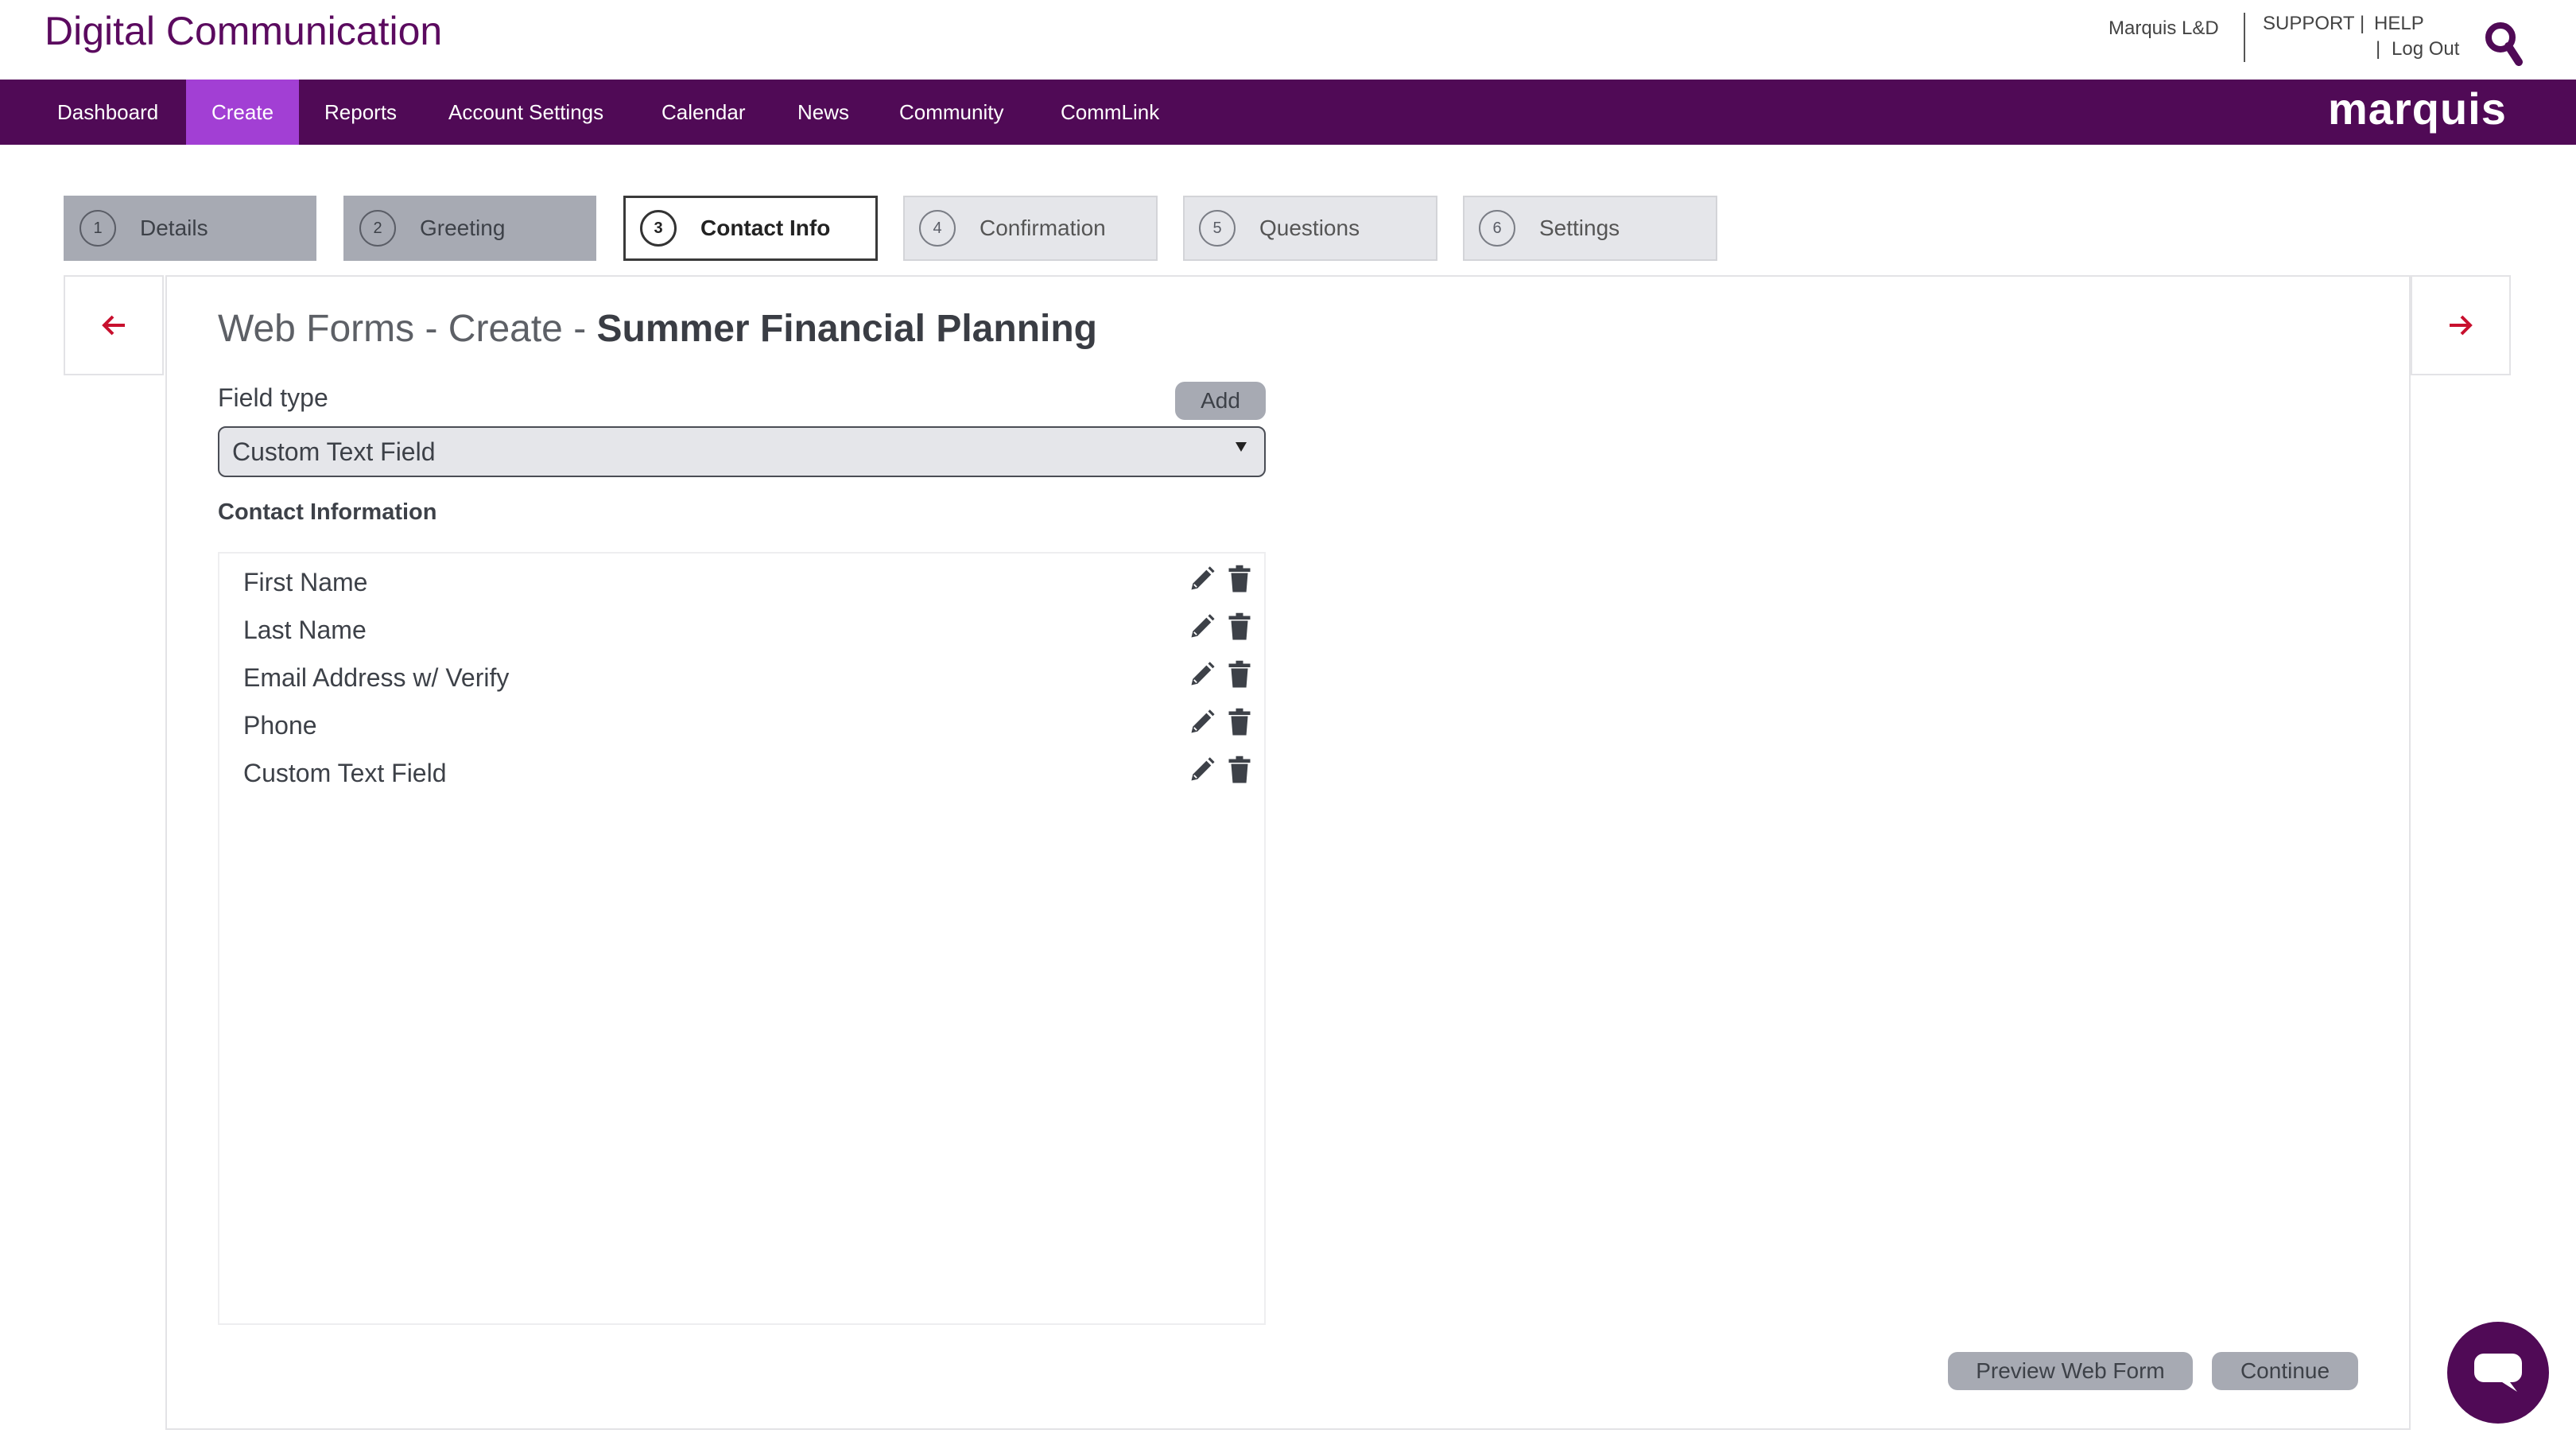  What do you see at coordinates (1110, 112) in the screenshot?
I see `nav-commlink: CommLink` at bounding box center [1110, 112].